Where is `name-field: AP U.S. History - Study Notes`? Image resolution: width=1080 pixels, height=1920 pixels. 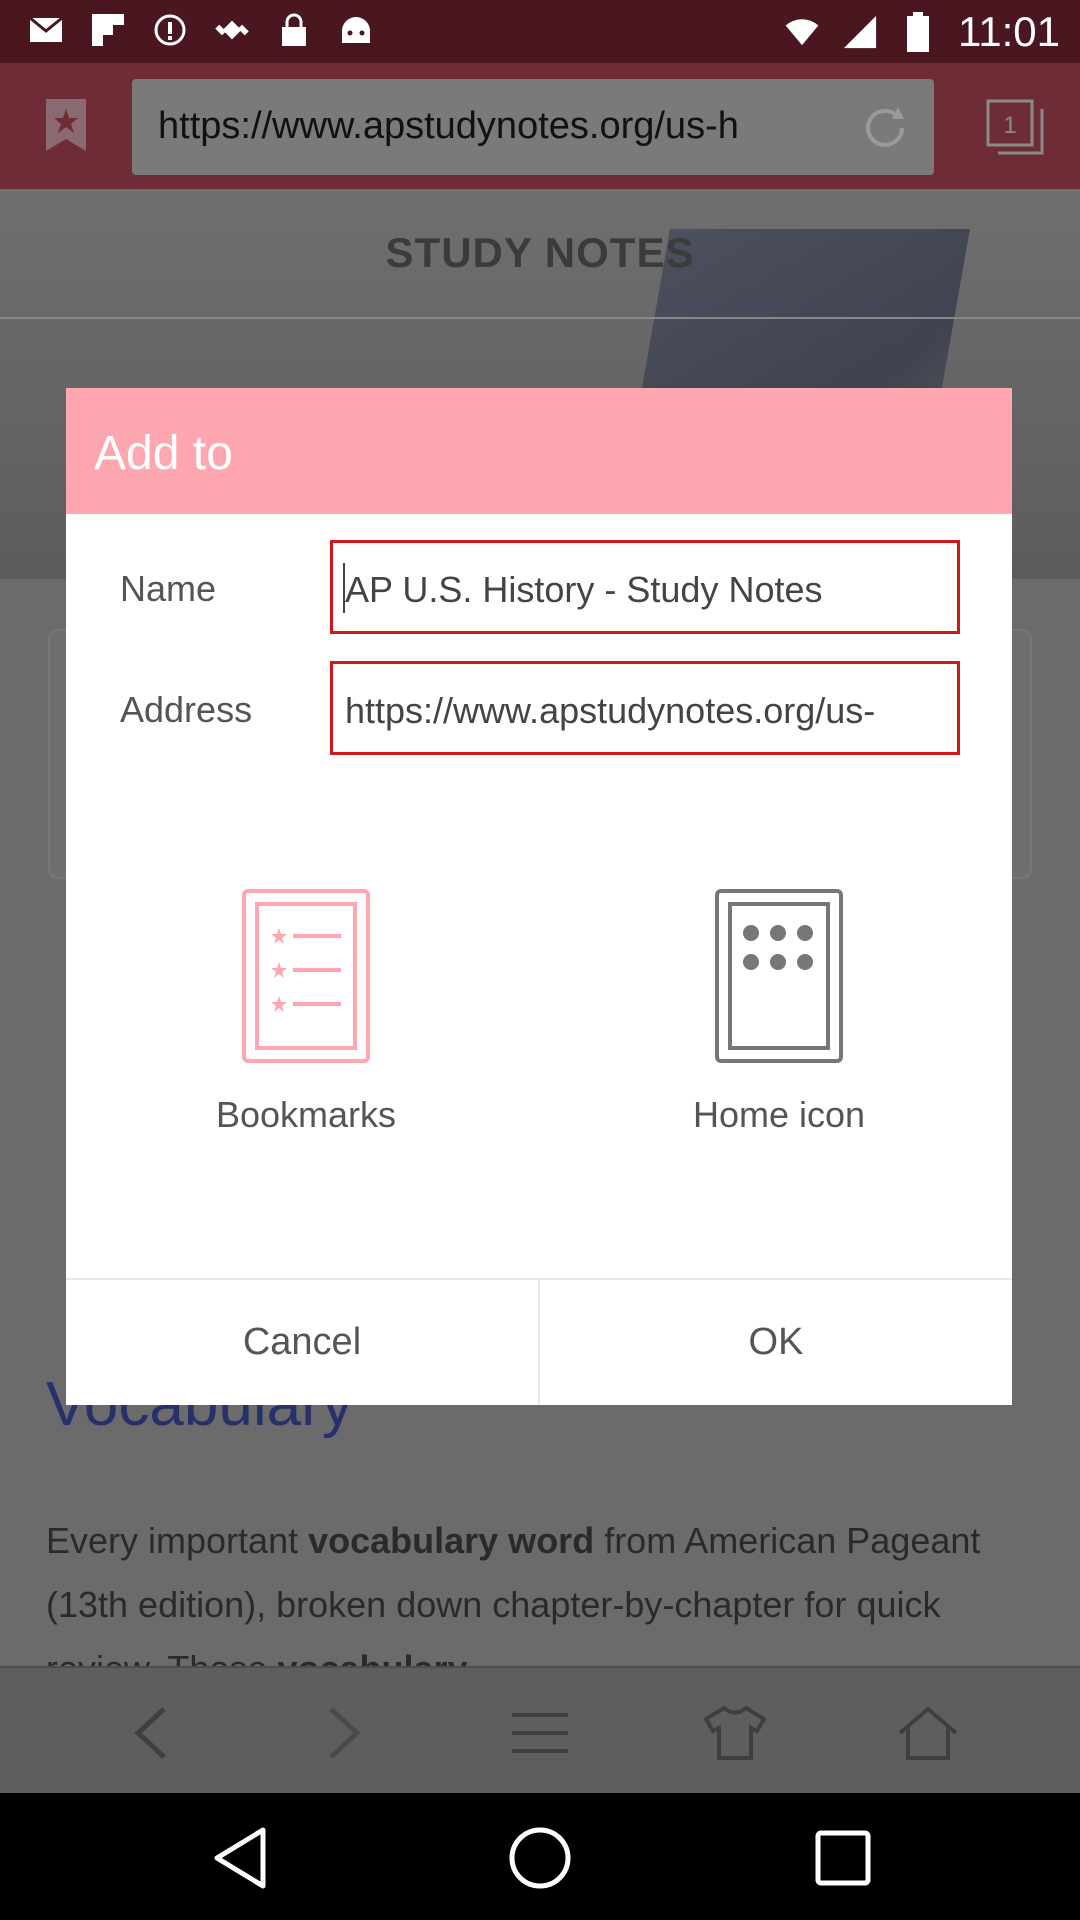 name-field: AP U.S. History - Study Notes is located at coordinates (645, 587).